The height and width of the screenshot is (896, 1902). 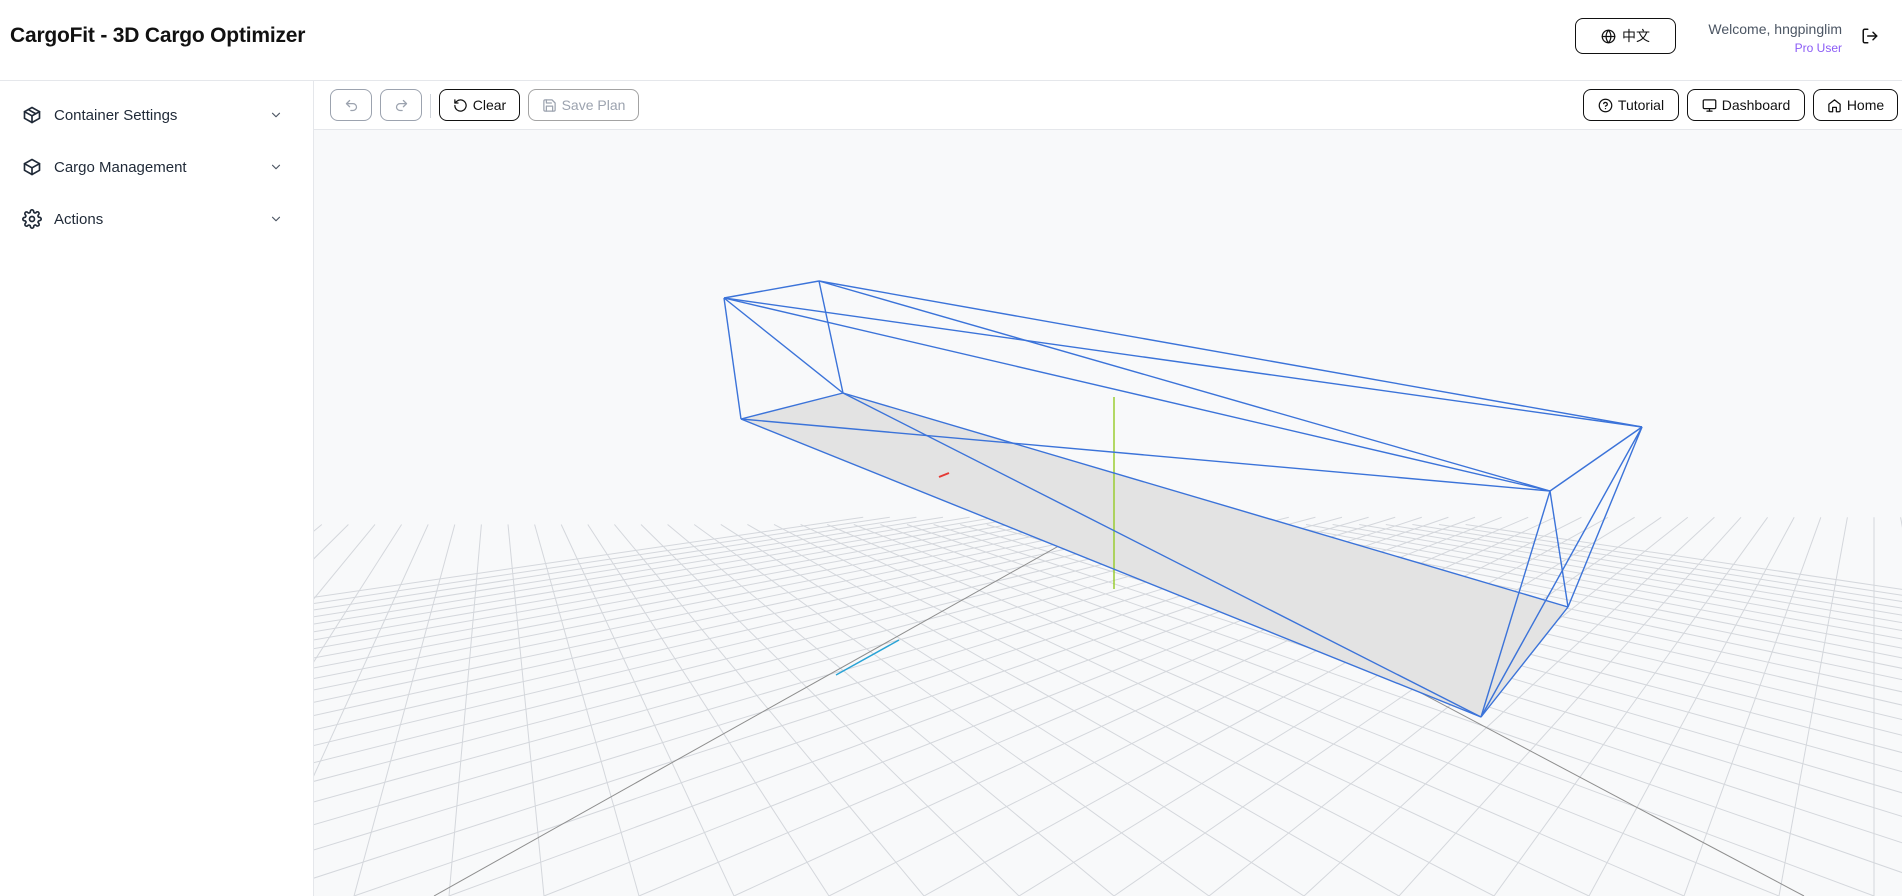 I want to click on tutorial-button: Tutorial, so click(x=1631, y=105).